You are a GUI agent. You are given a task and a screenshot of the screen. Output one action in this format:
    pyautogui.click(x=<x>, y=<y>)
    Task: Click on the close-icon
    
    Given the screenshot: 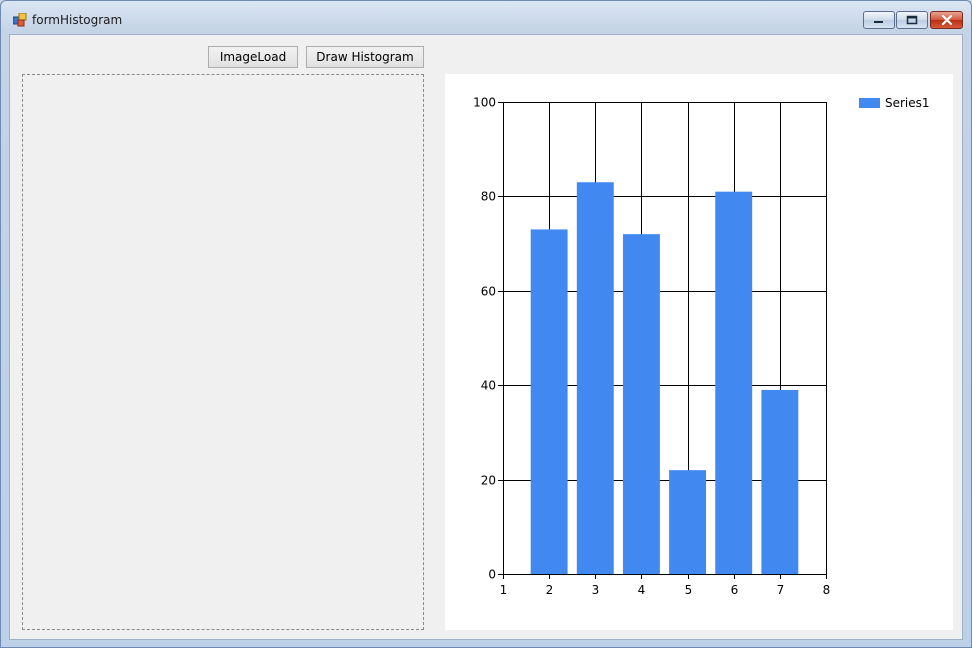 What is the action you would take?
    pyautogui.click(x=946, y=20)
    